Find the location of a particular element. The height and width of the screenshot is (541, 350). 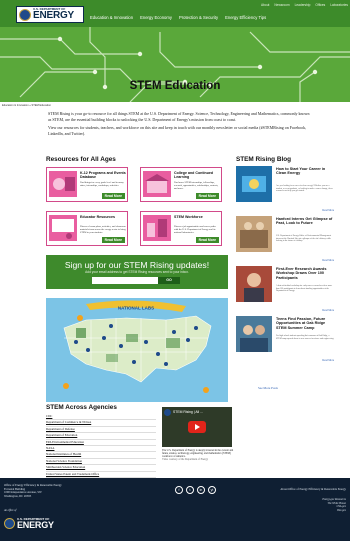

page-title: STEM Education is located at coordinates (175, 86).